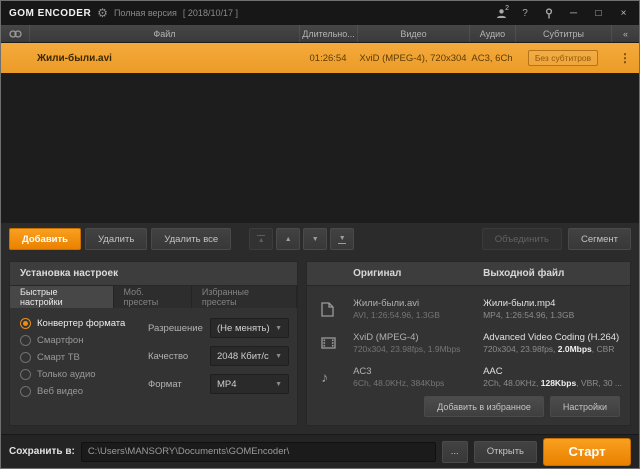  I want to click on toolbar-right-group: Объединить Сегмент, so click(556, 239).